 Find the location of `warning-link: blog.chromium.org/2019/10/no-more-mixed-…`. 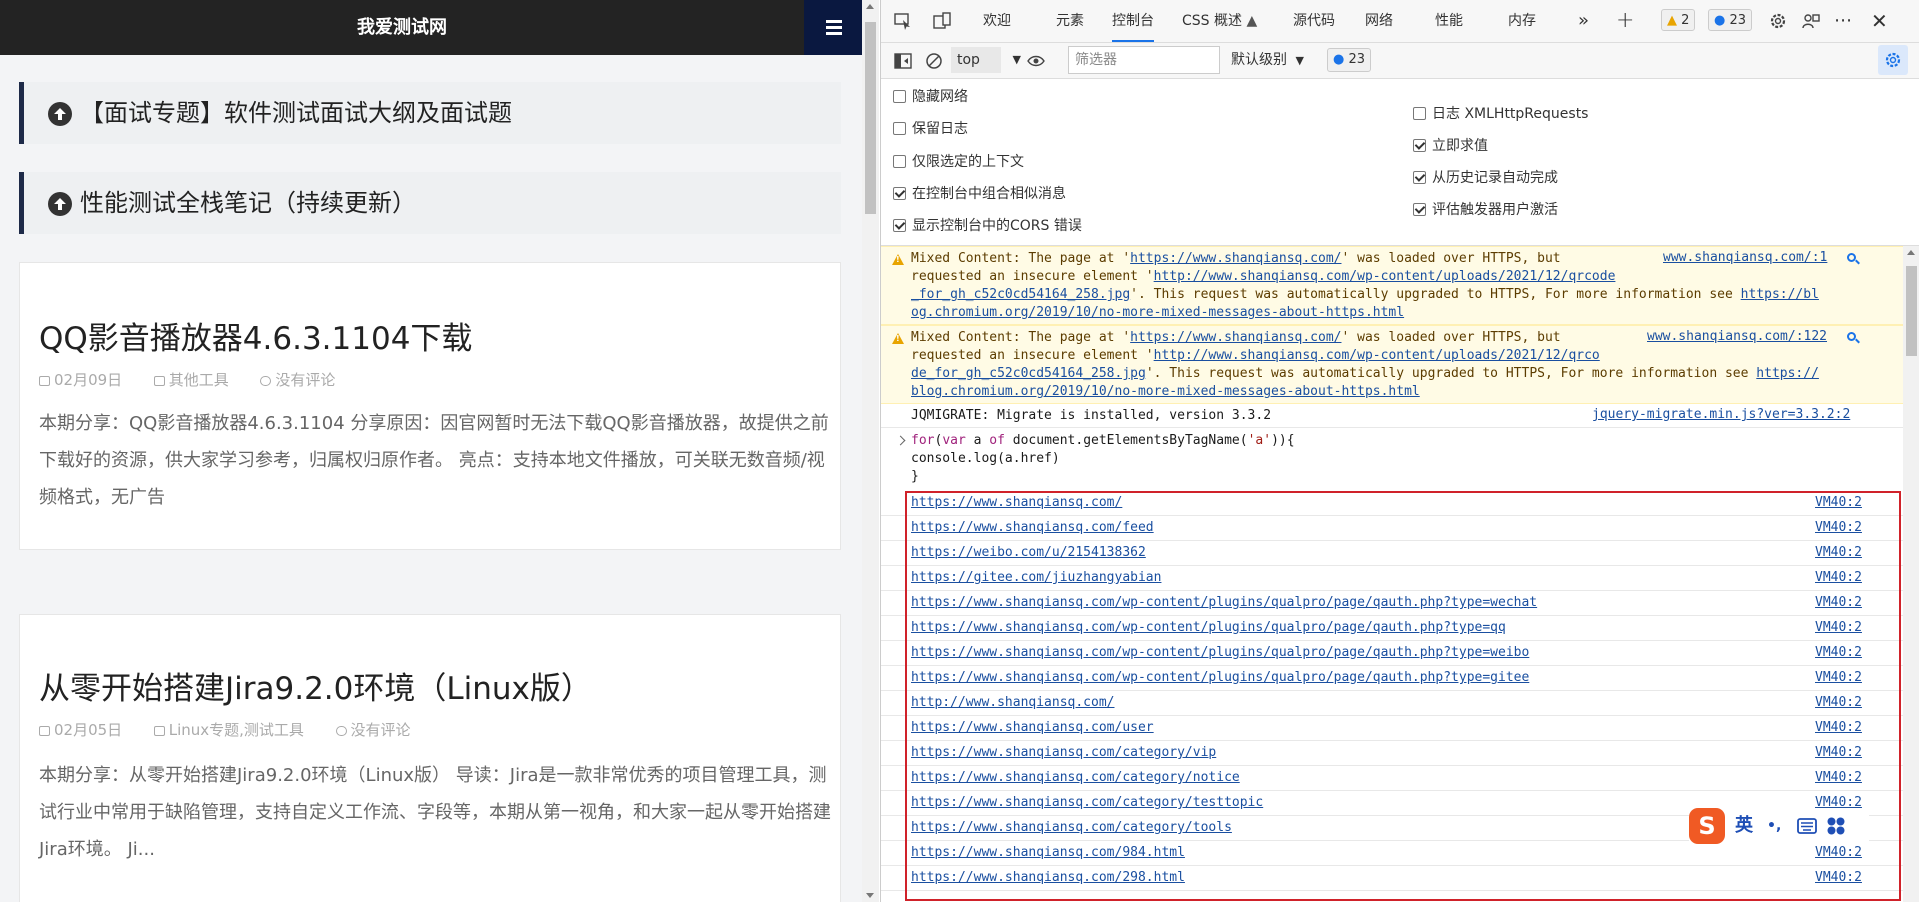

warning-link: blog.chromium.org/2019/10/no-more-mixed-… is located at coordinates (1165, 391).